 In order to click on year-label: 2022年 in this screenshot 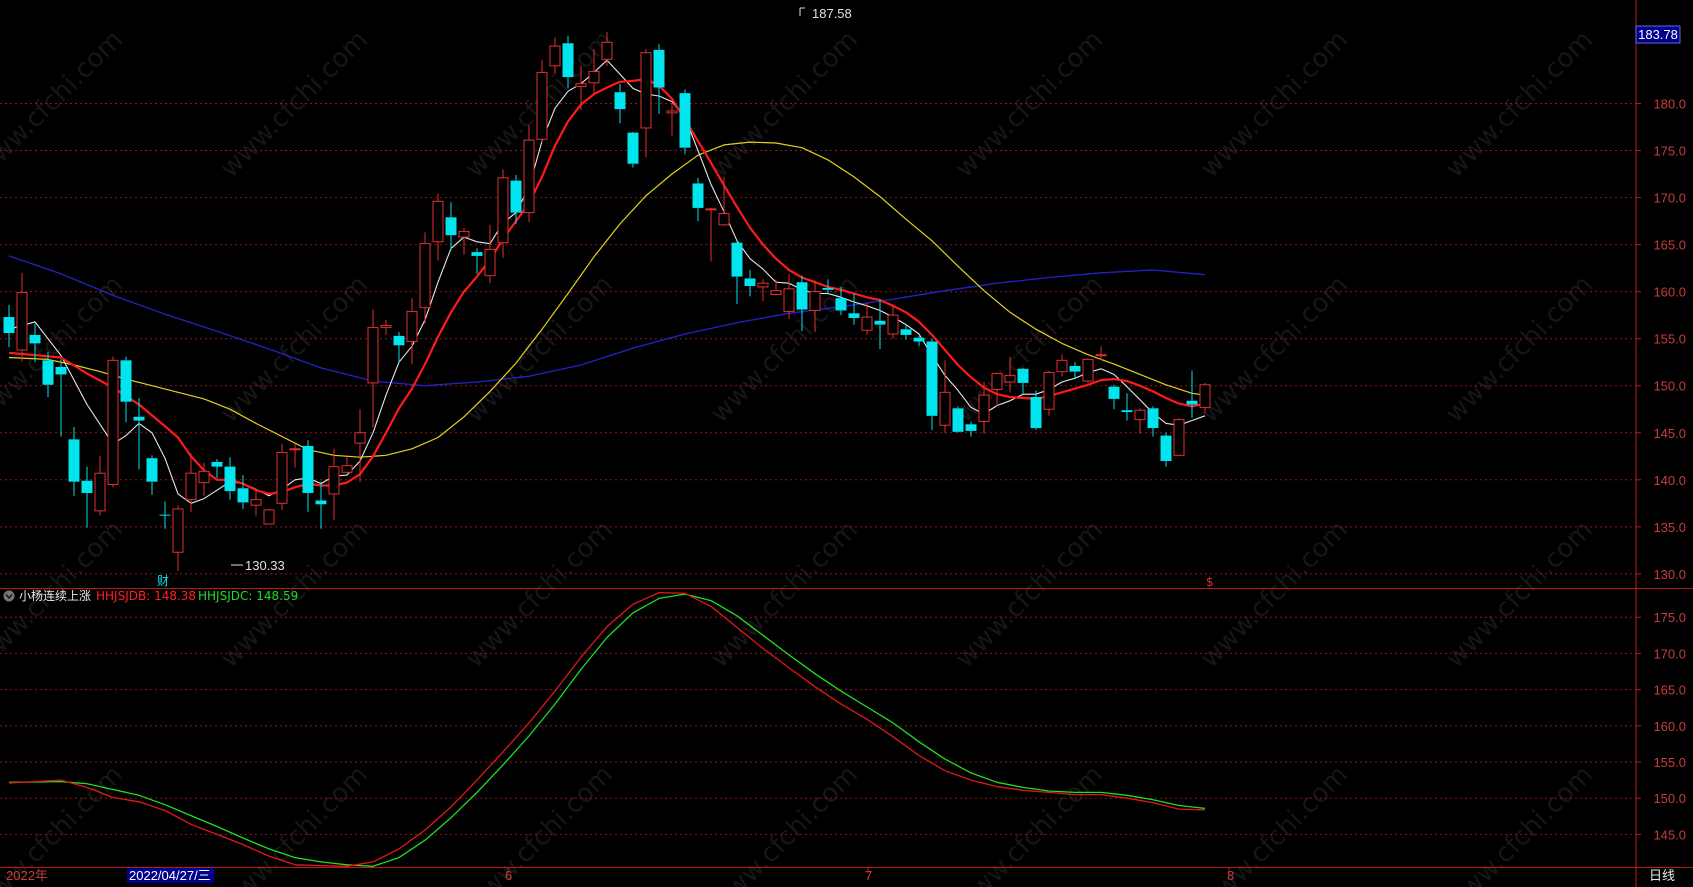, I will do `click(27, 875)`.